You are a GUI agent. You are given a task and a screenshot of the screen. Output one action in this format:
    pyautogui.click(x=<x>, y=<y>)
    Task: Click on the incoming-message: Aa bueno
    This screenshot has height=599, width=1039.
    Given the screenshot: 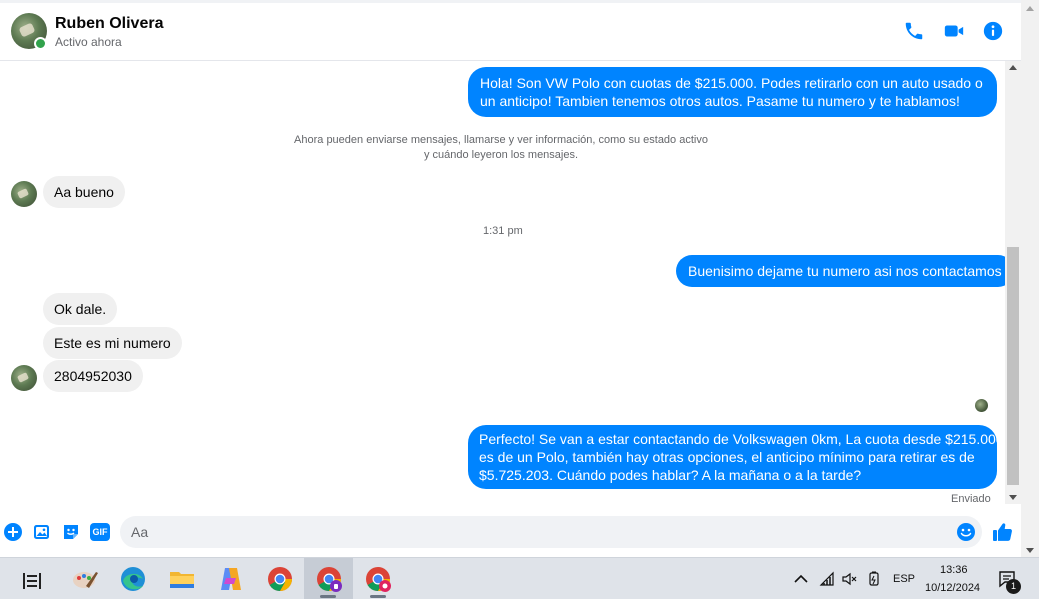 What is the action you would take?
    pyautogui.click(x=84, y=192)
    